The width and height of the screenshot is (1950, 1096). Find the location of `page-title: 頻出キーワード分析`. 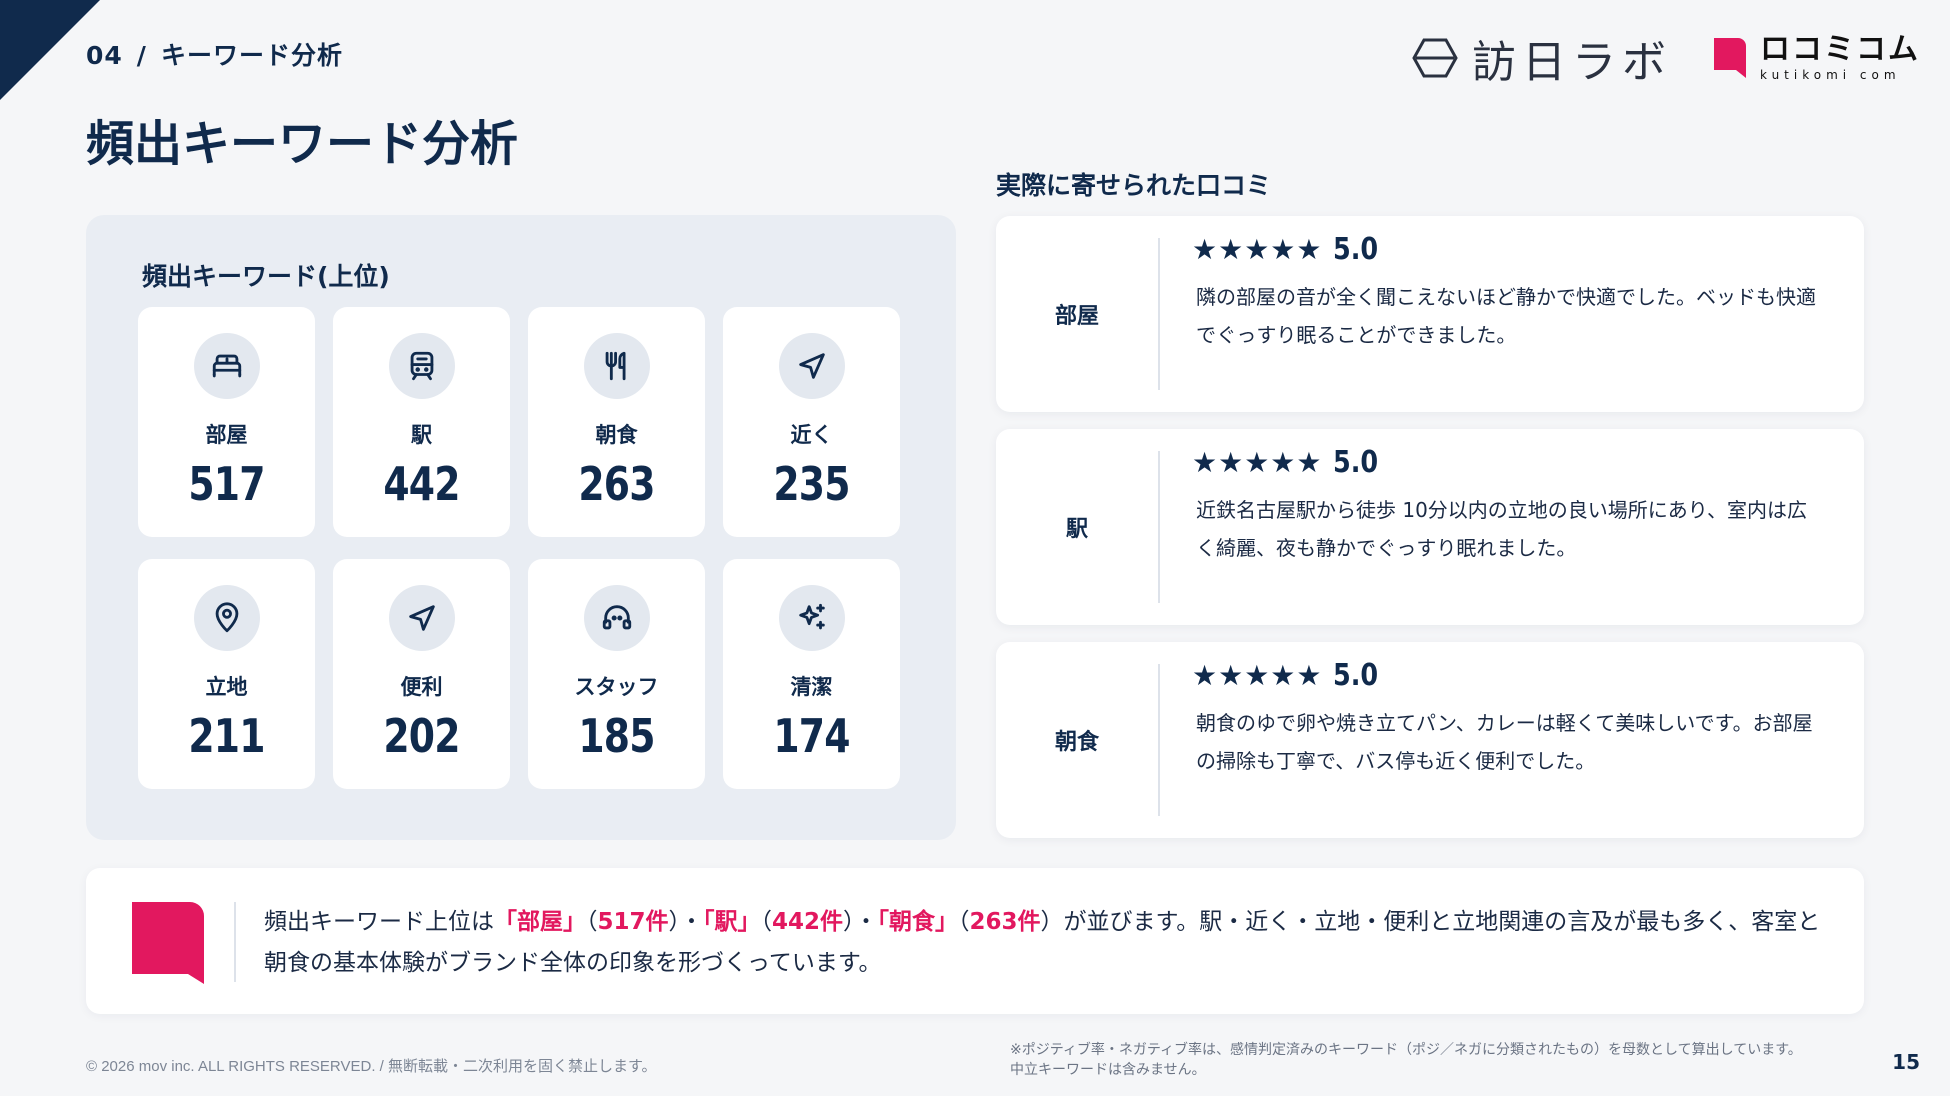

page-title: 頻出キーワード分析 is located at coordinates (302, 144).